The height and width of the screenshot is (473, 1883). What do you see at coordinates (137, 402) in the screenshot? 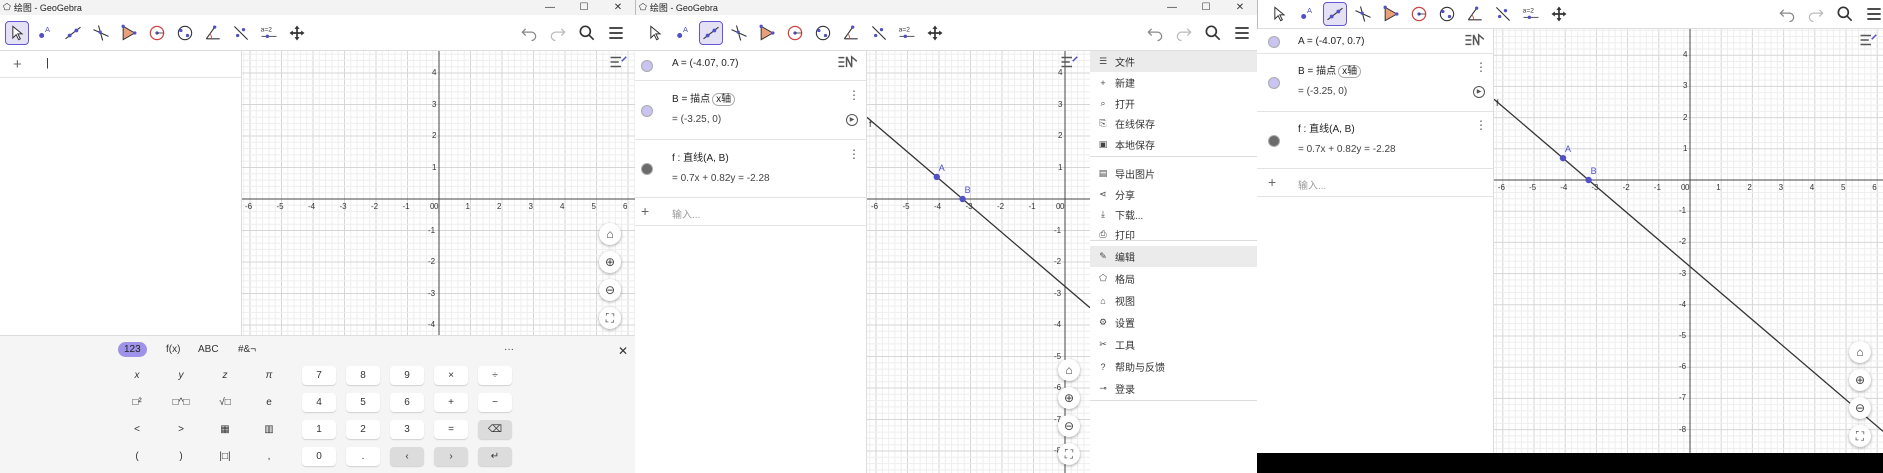
I see `key: □²` at bounding box center [137, 402].